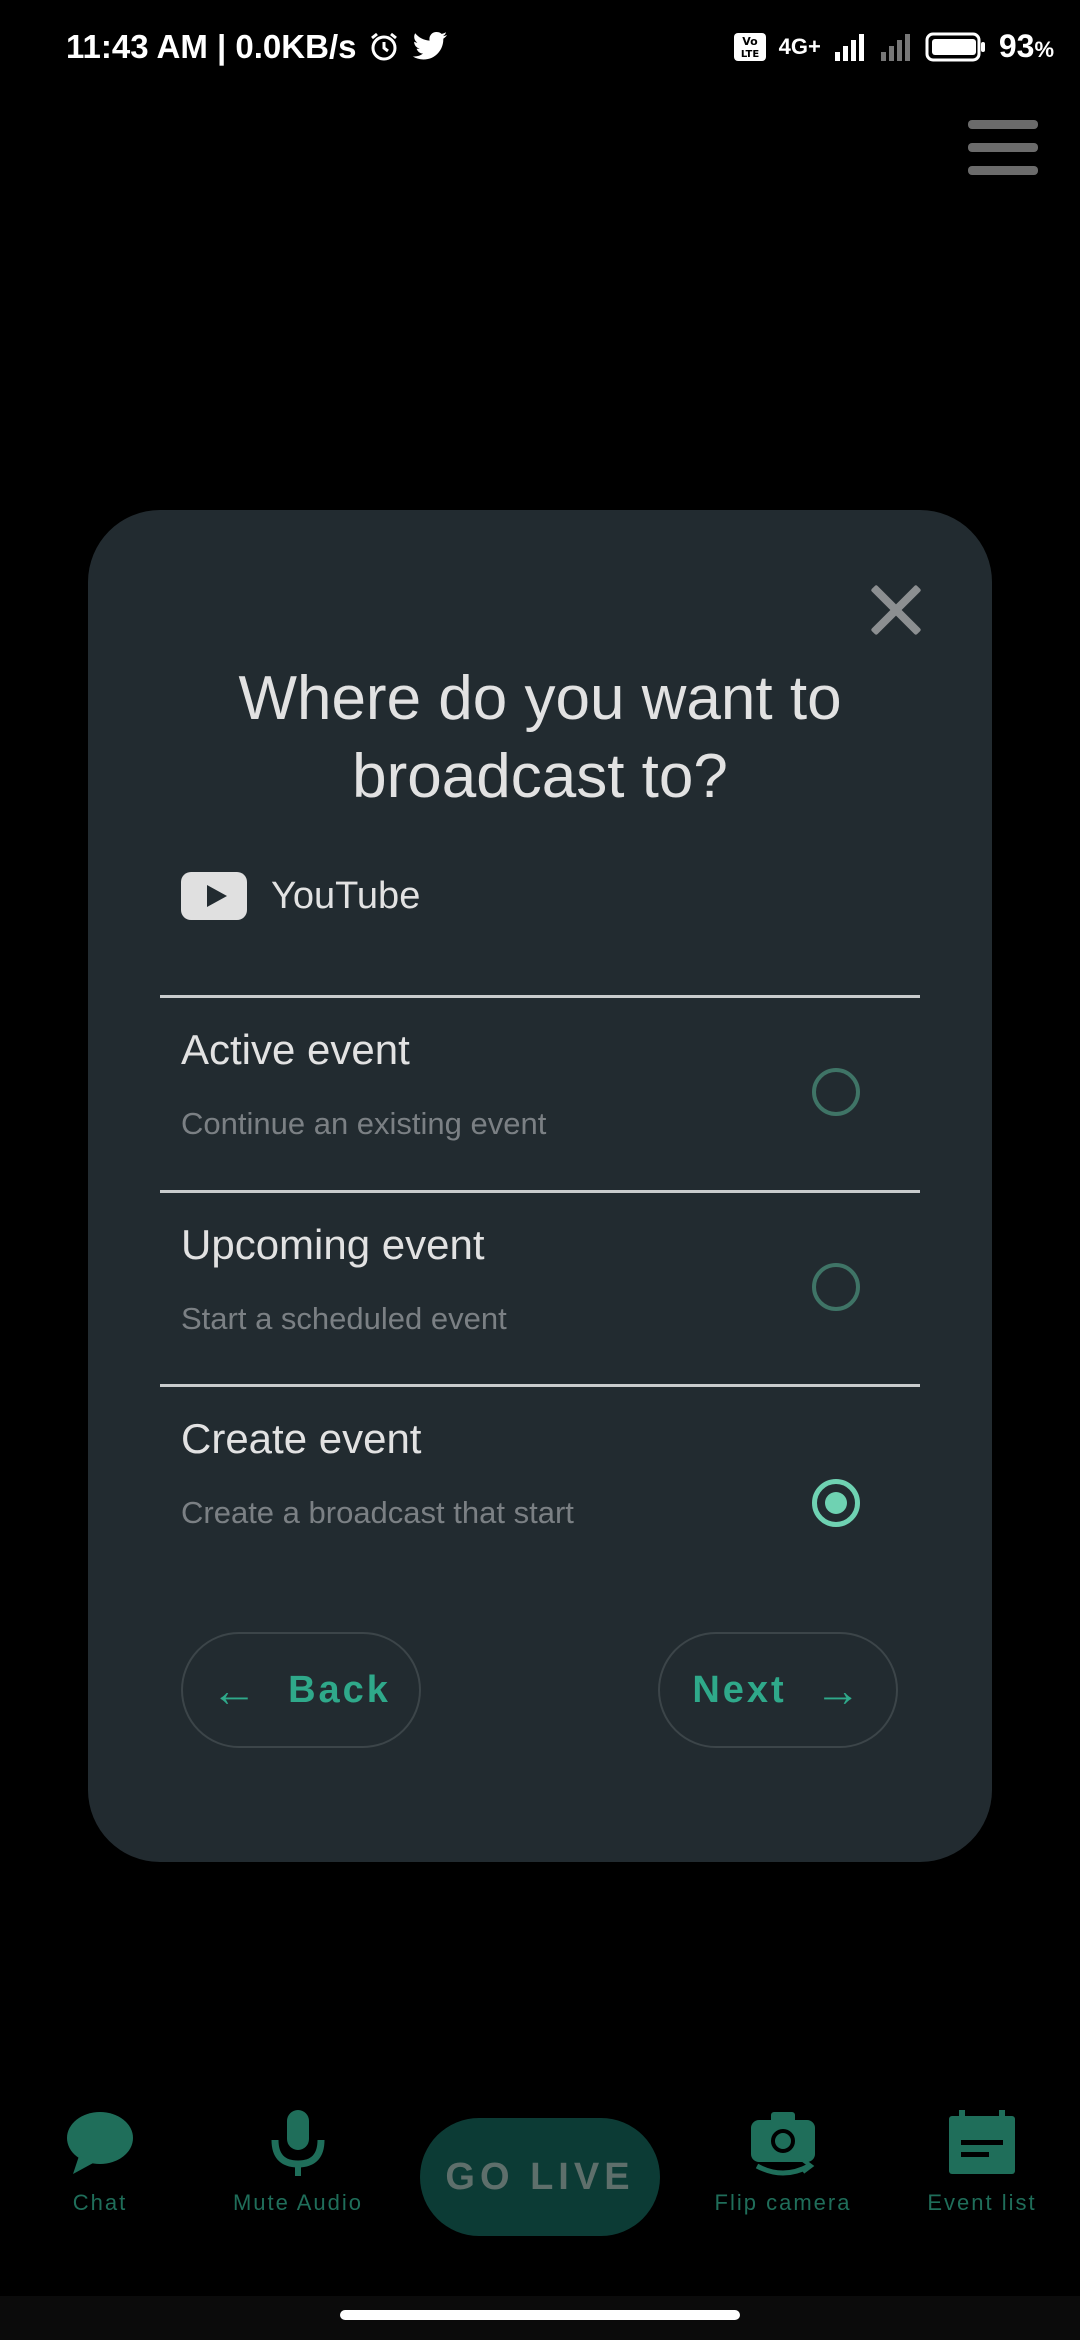 The image size is (1080, 2340). I want to click on alarm-icon, so click(384, 46).